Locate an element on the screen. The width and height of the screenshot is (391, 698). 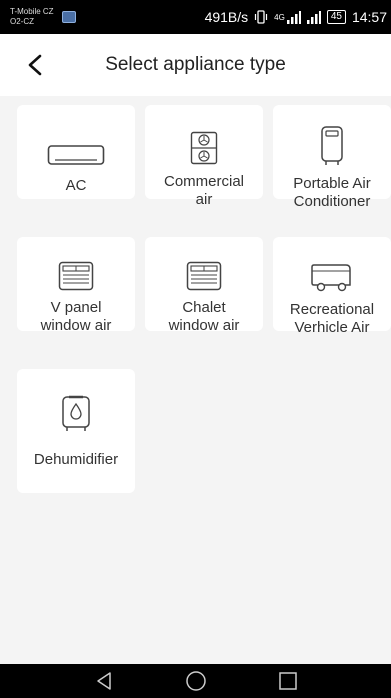
appliance-tile-rv-air: Recreational Verhicle Air is located at coordinates (332, 286).